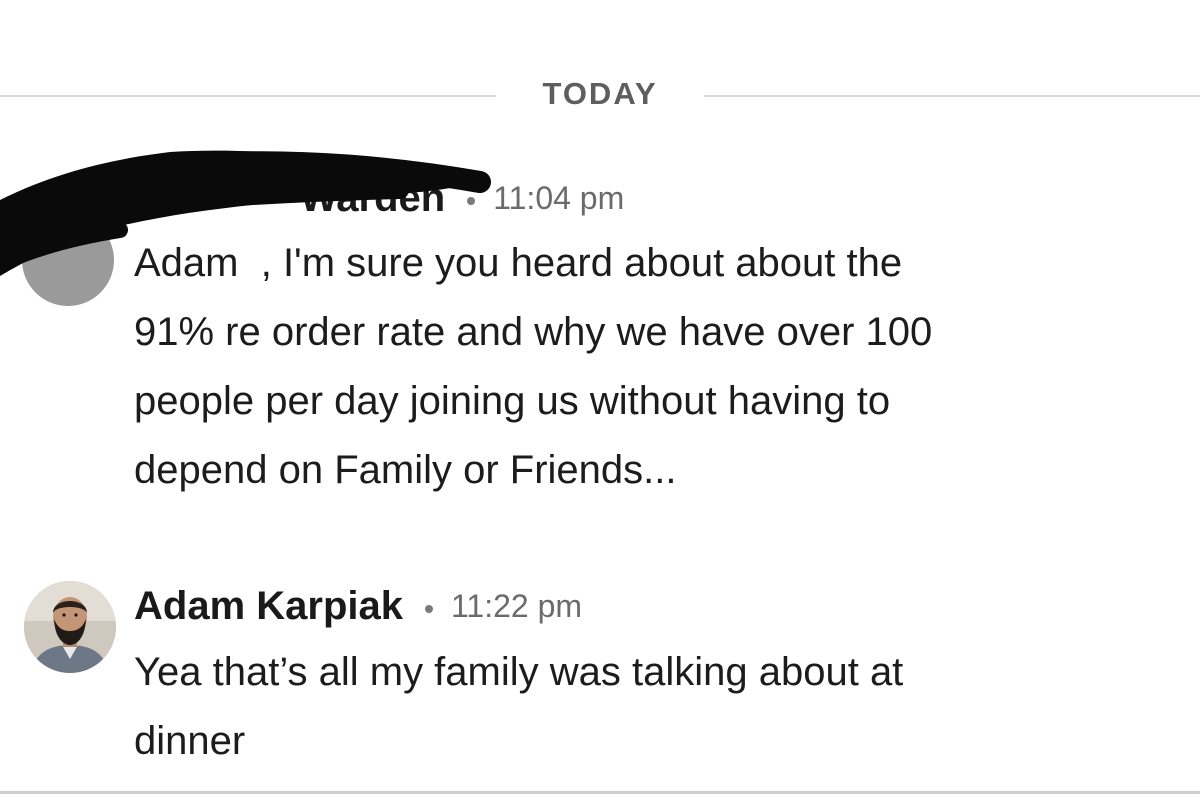  What do you see at coordinates (268, 606) in the screenshot?
I see `message-2-sender-name: Adam Karpiak` at bounding box center [268, 606].